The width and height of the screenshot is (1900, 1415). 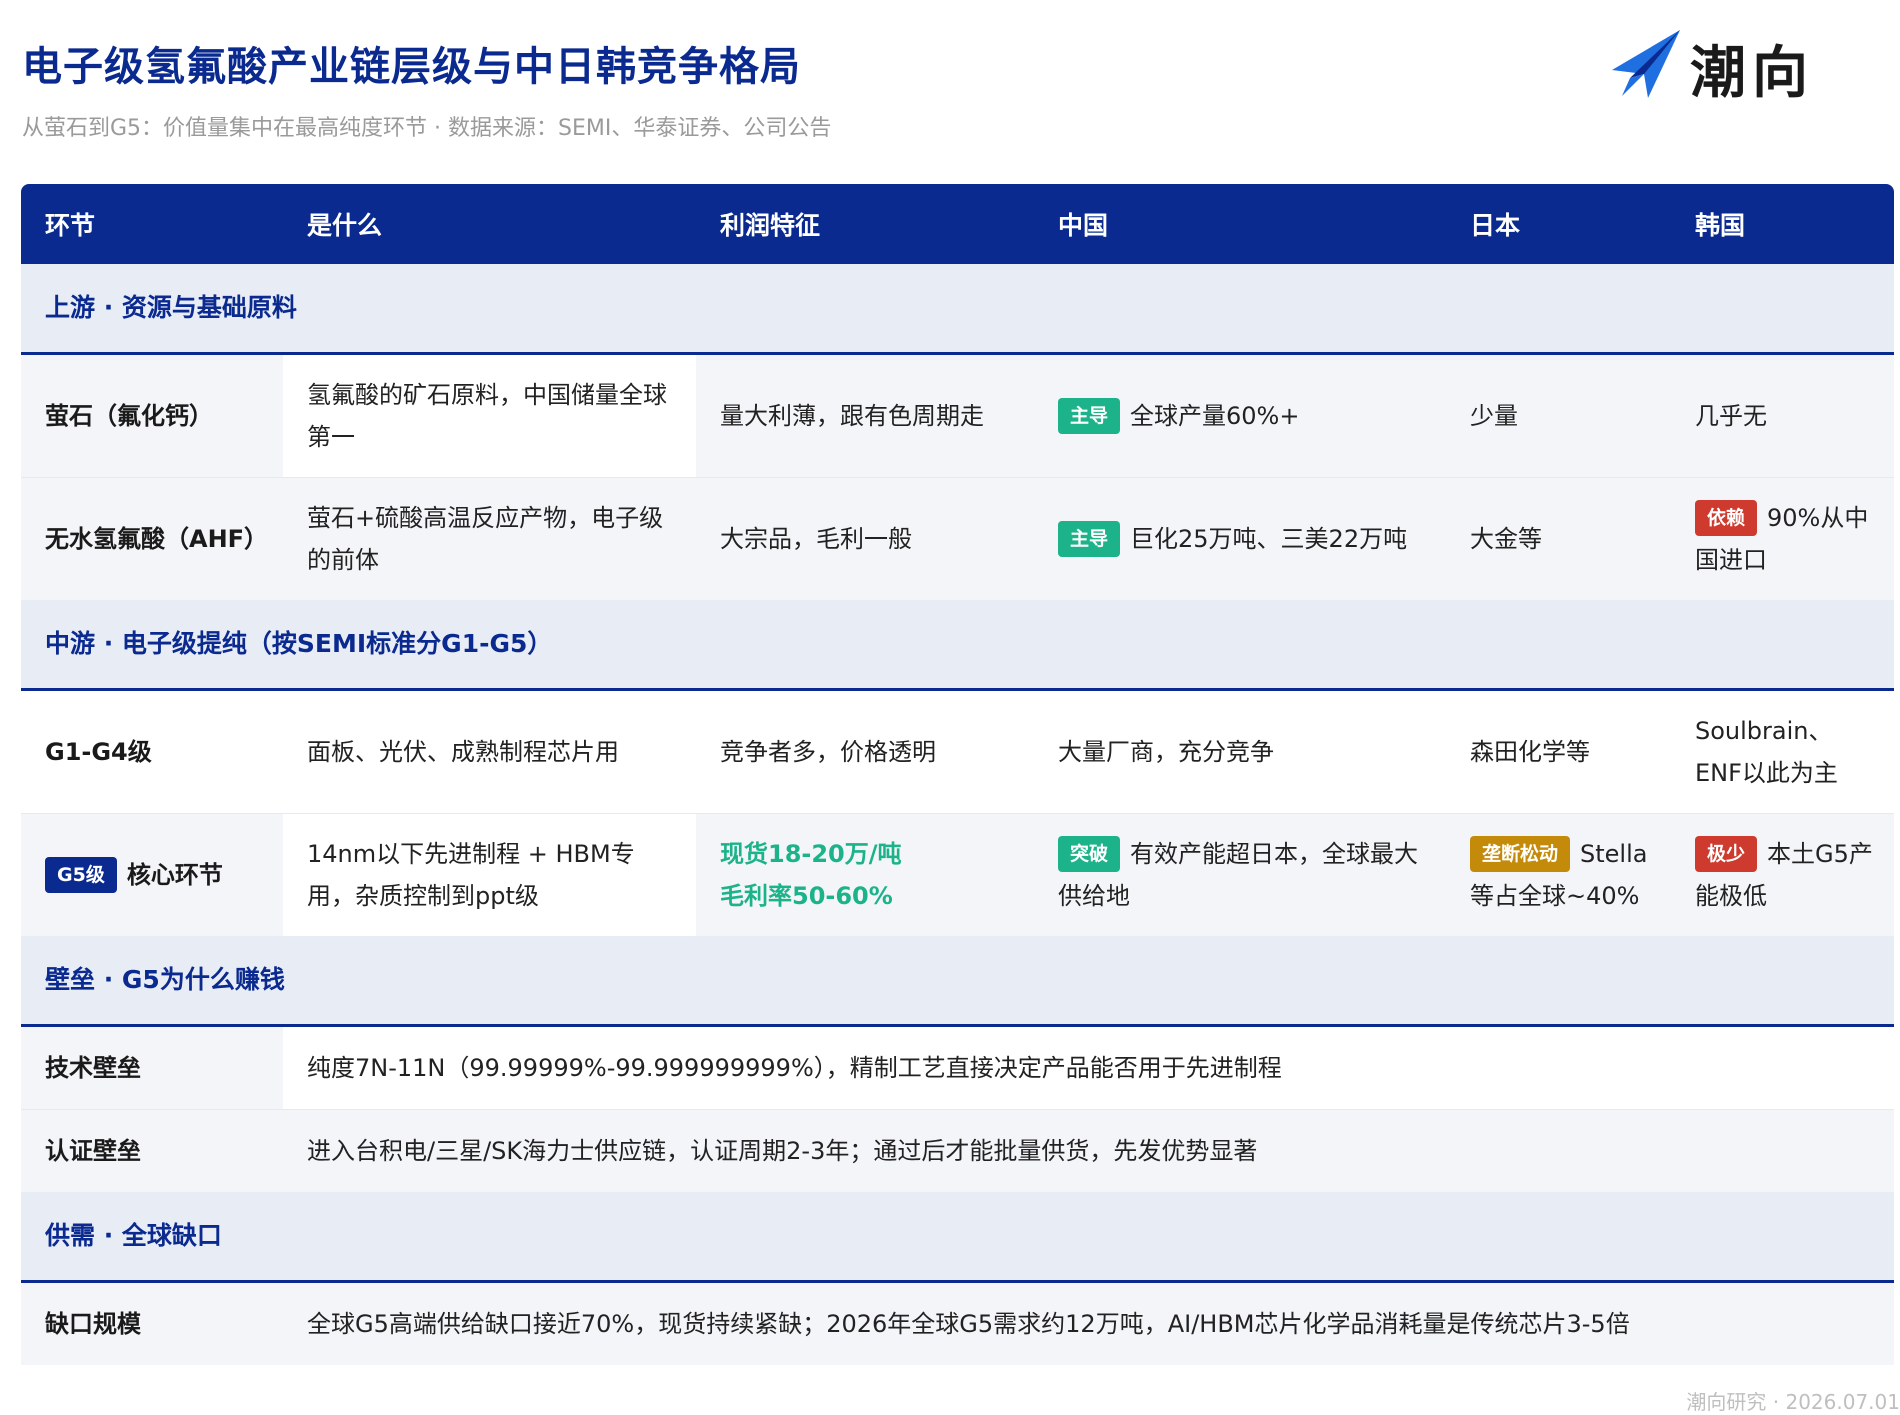 I want to click on level-badge: G5级, so click(x=81, y=875).